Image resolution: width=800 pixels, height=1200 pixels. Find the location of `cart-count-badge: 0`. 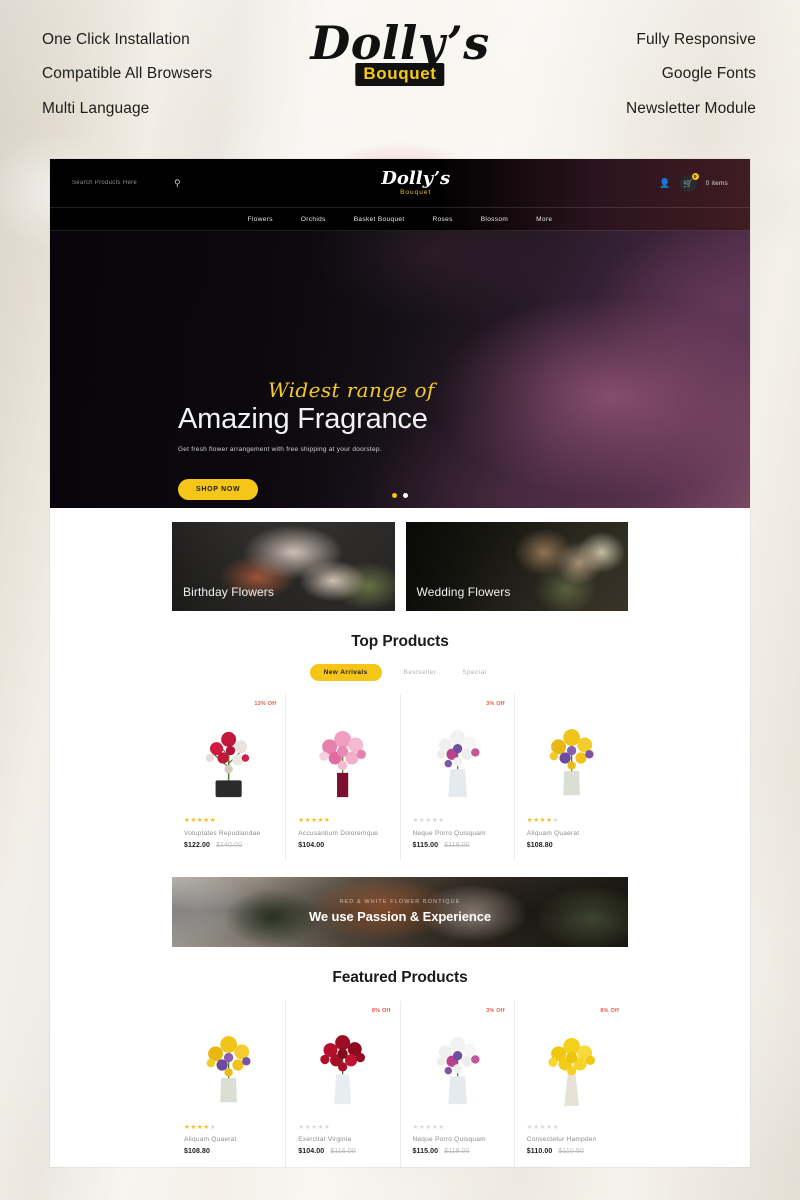

cart-count-badge: 0 is located at coordinates (695, 176).